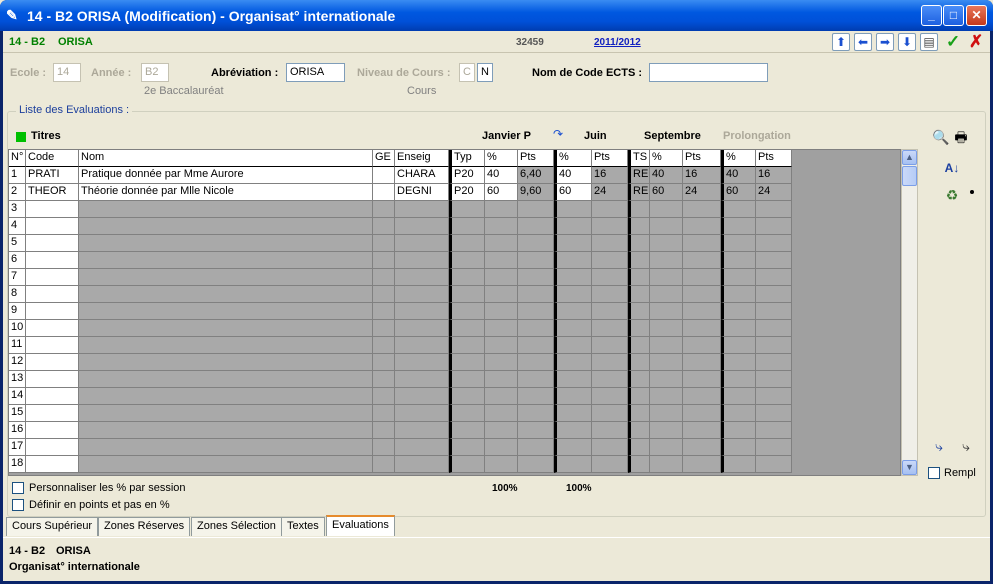 This screenshot has height=584, width=993. I want to click on cell-ge, so click(384, 192).